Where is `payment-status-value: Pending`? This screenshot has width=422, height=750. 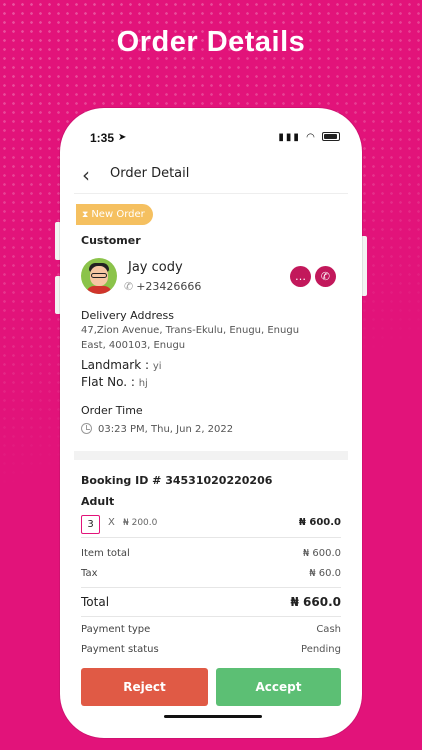 payment-status-value: Pending is located at coordinates (321, 649).